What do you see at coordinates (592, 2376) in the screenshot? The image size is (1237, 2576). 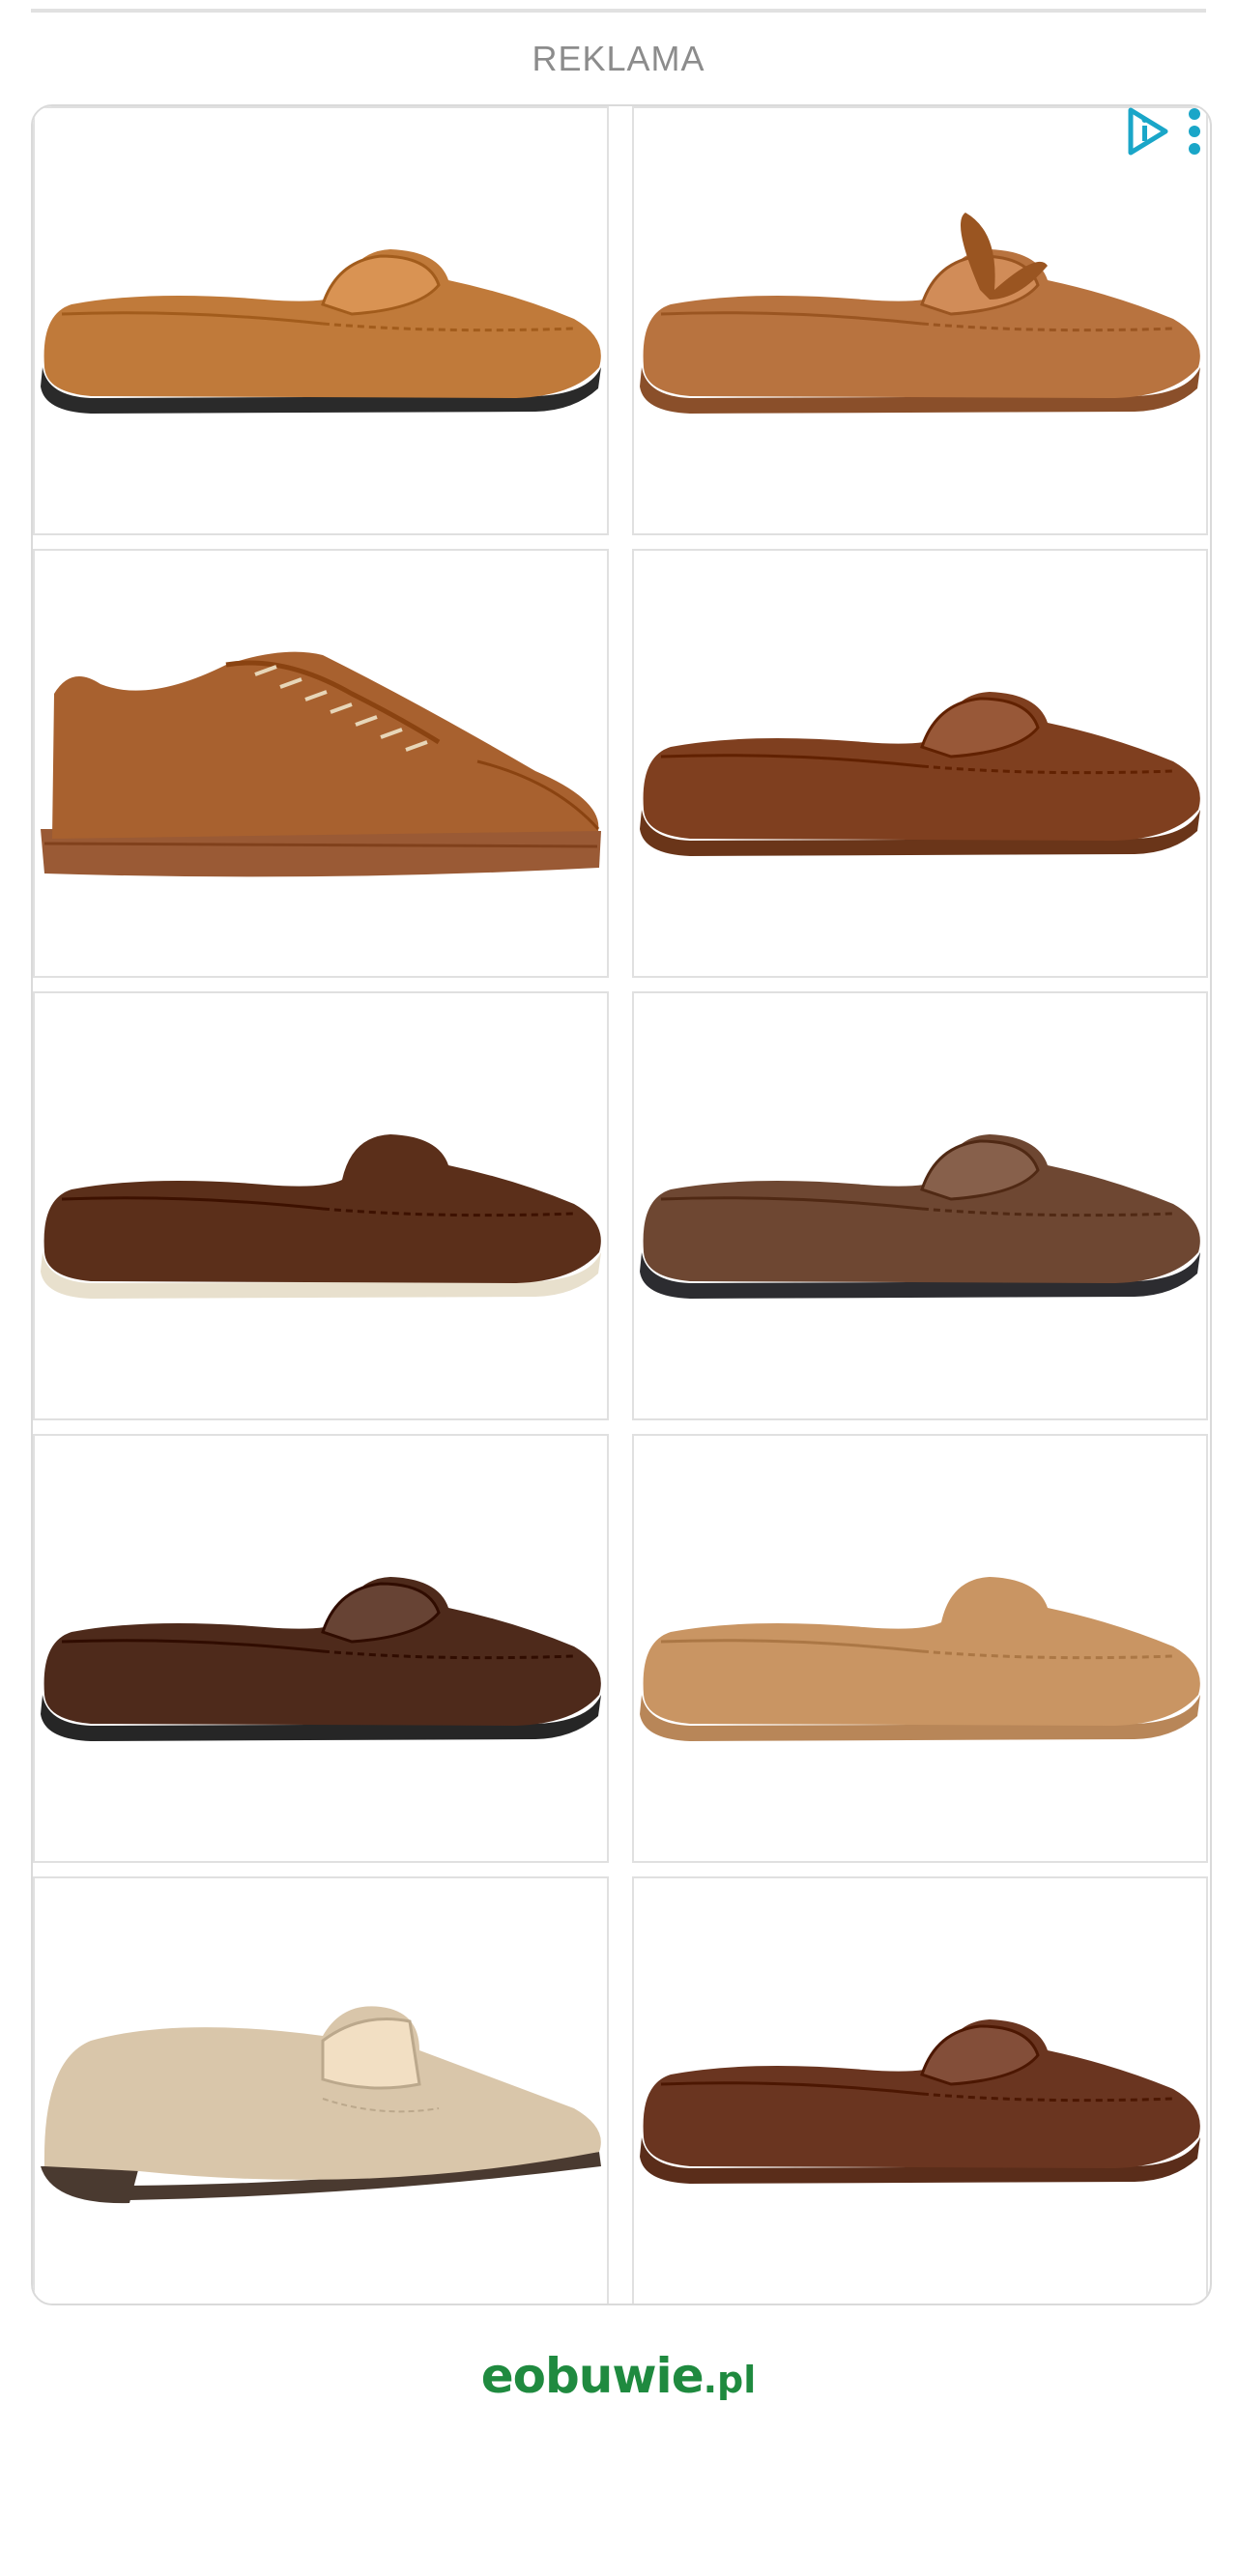 I see `brand-name: eobuwie` at bounding box center [592, 2376].